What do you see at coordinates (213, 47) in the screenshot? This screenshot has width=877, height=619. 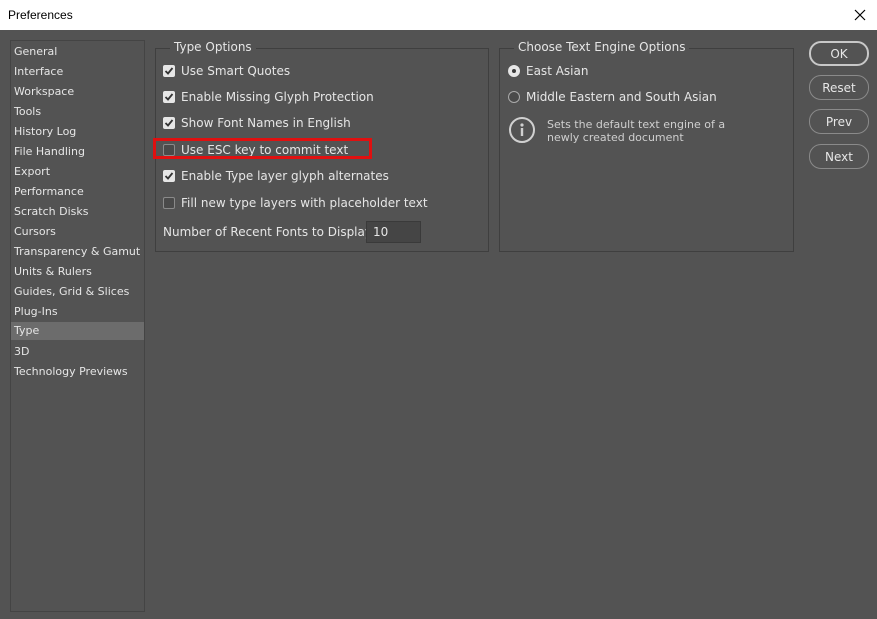 I see `type-options-legend: Type Options` at bounding box center [213, 47].